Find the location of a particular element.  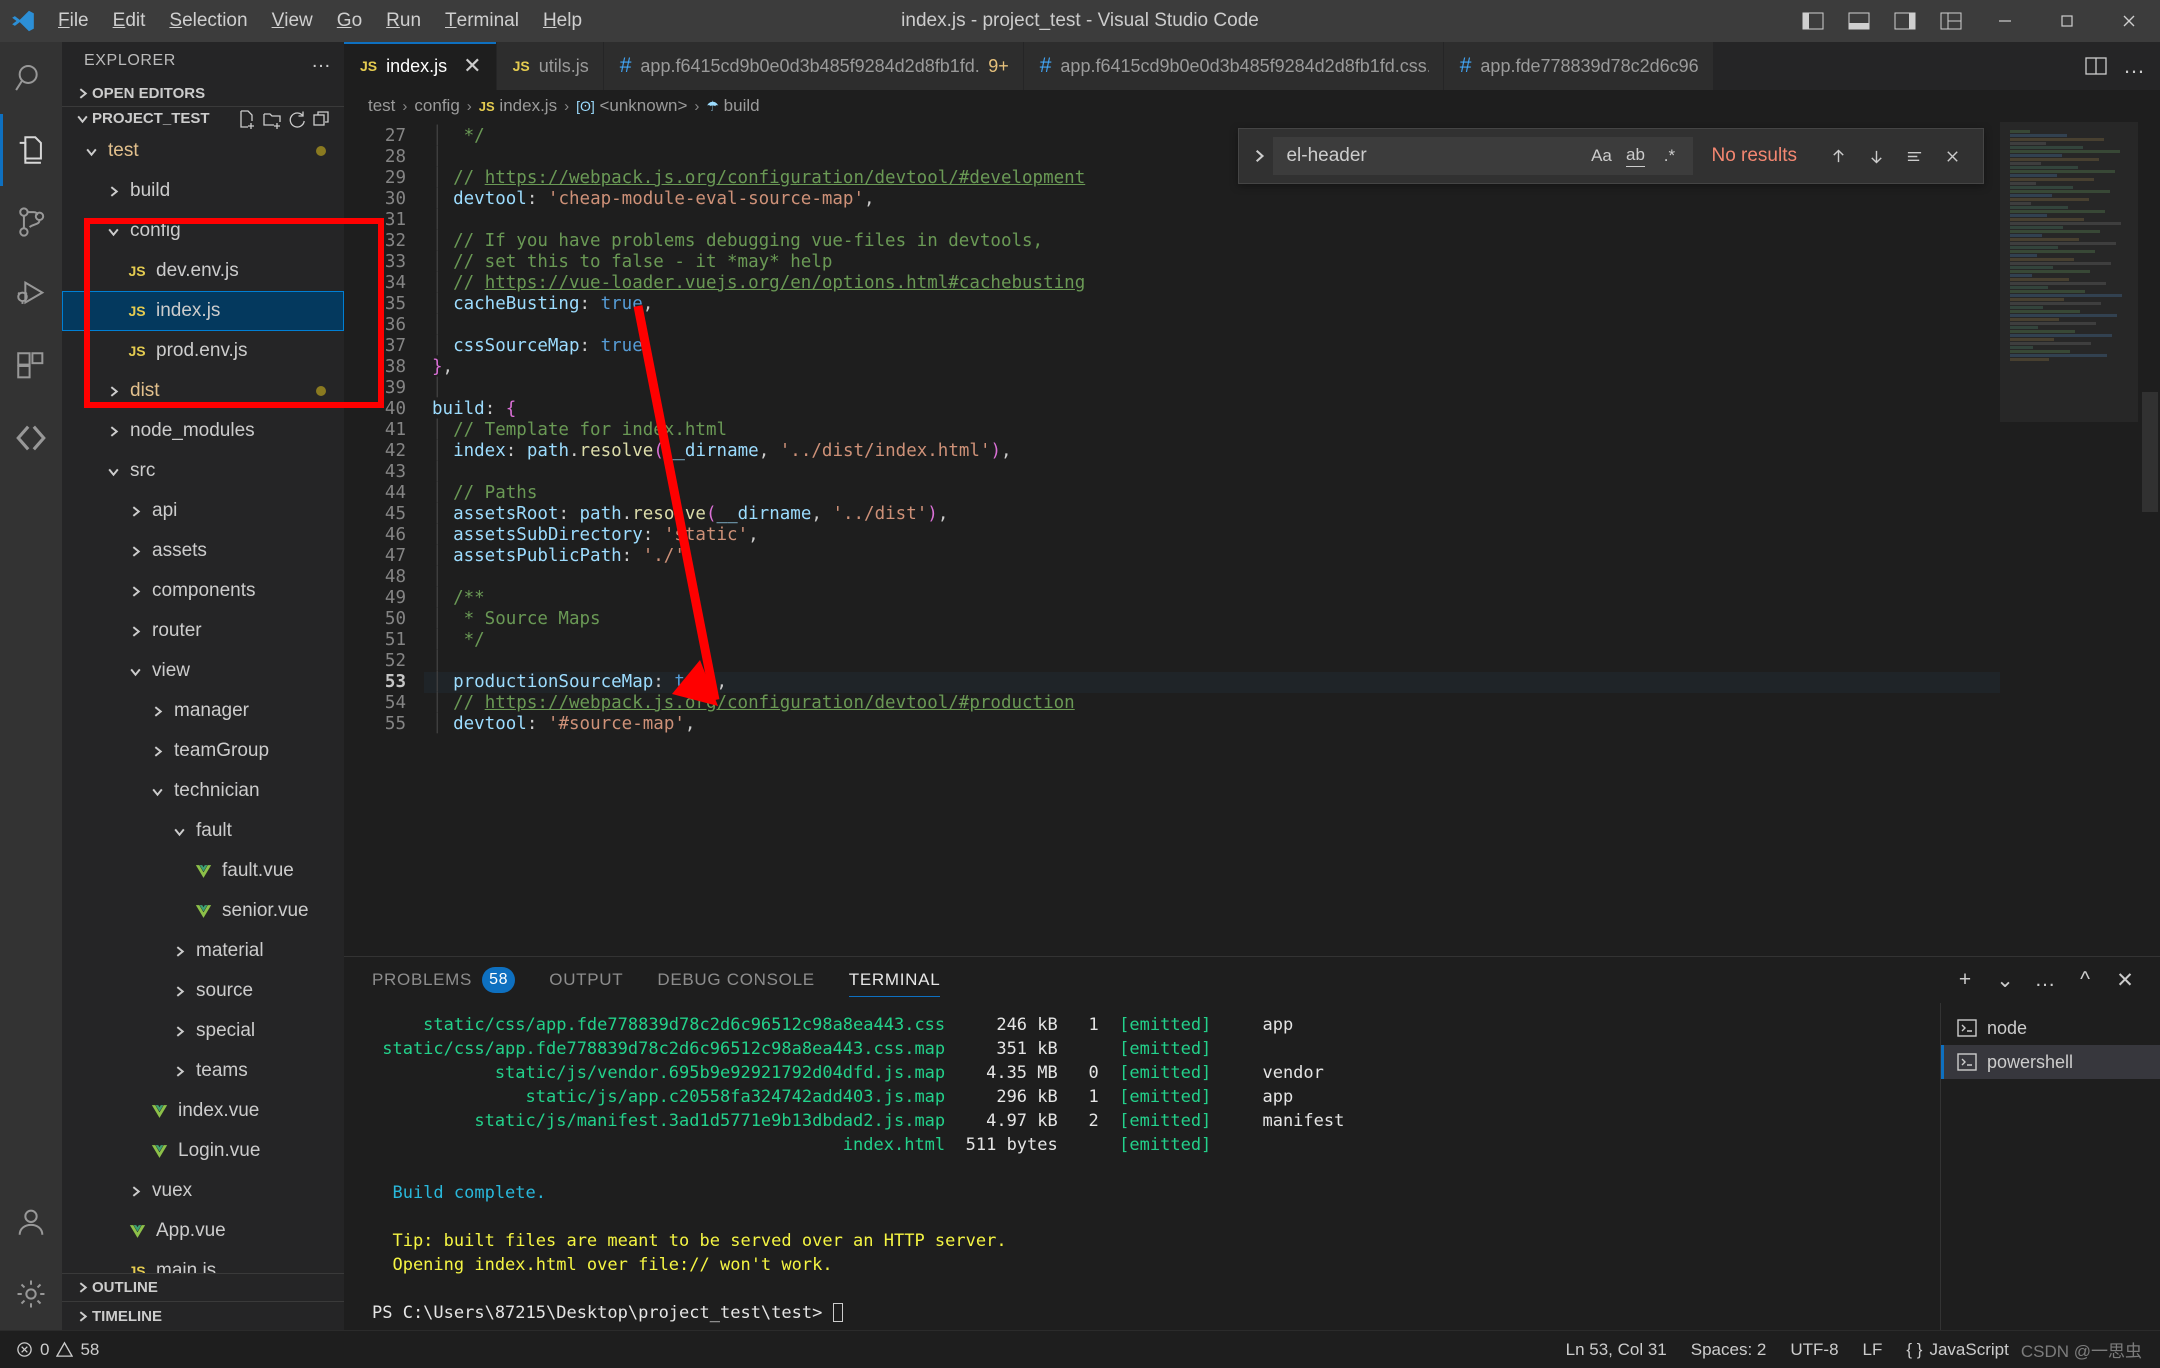

code-line: │ productionSourceMap: true, is located at coordinates (1292, 682).